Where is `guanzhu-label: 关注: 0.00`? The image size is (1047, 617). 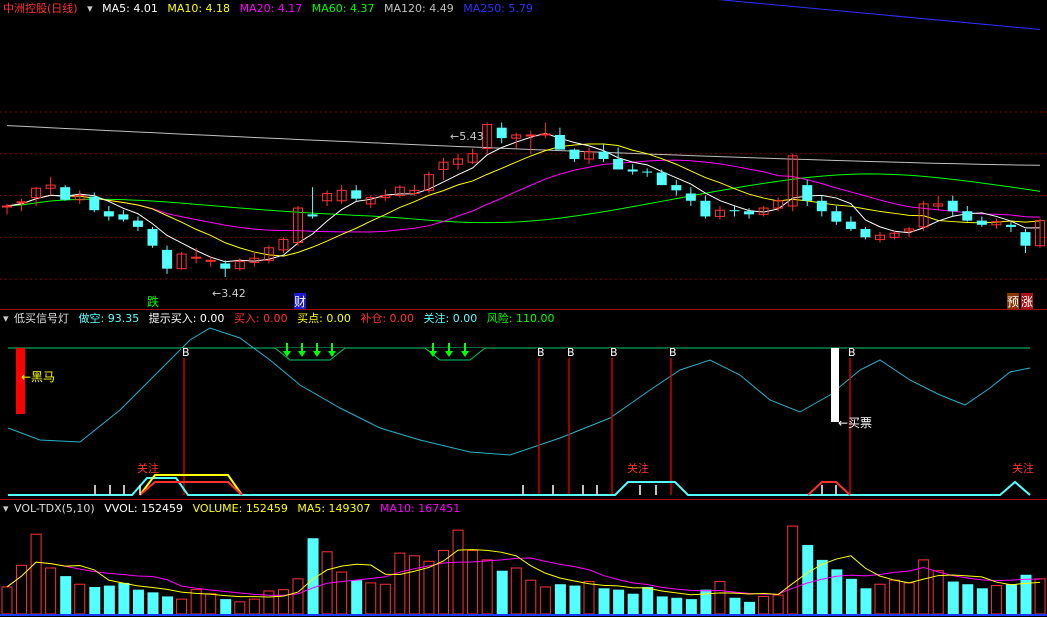 guanzhu-label: 关注: 0.00 is located at coordinates (450, 318).